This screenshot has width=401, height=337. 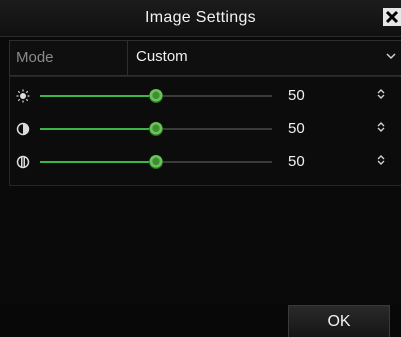 I want to click on close-icon-glyph, so click(x=392, y=17).